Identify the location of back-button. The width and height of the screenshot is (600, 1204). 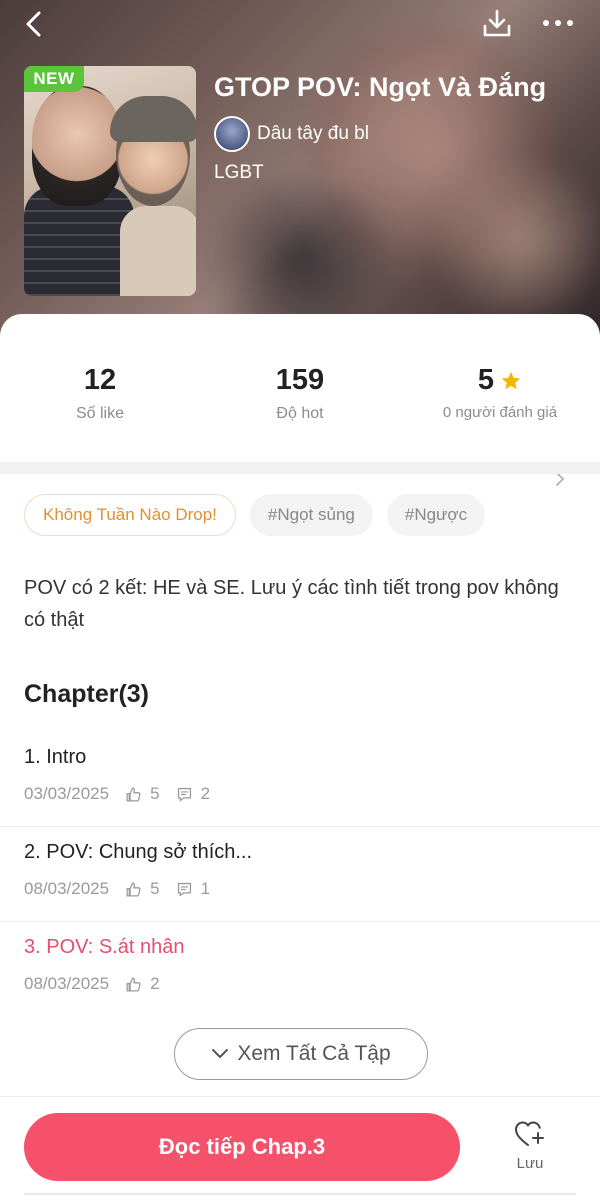
(34, 24).